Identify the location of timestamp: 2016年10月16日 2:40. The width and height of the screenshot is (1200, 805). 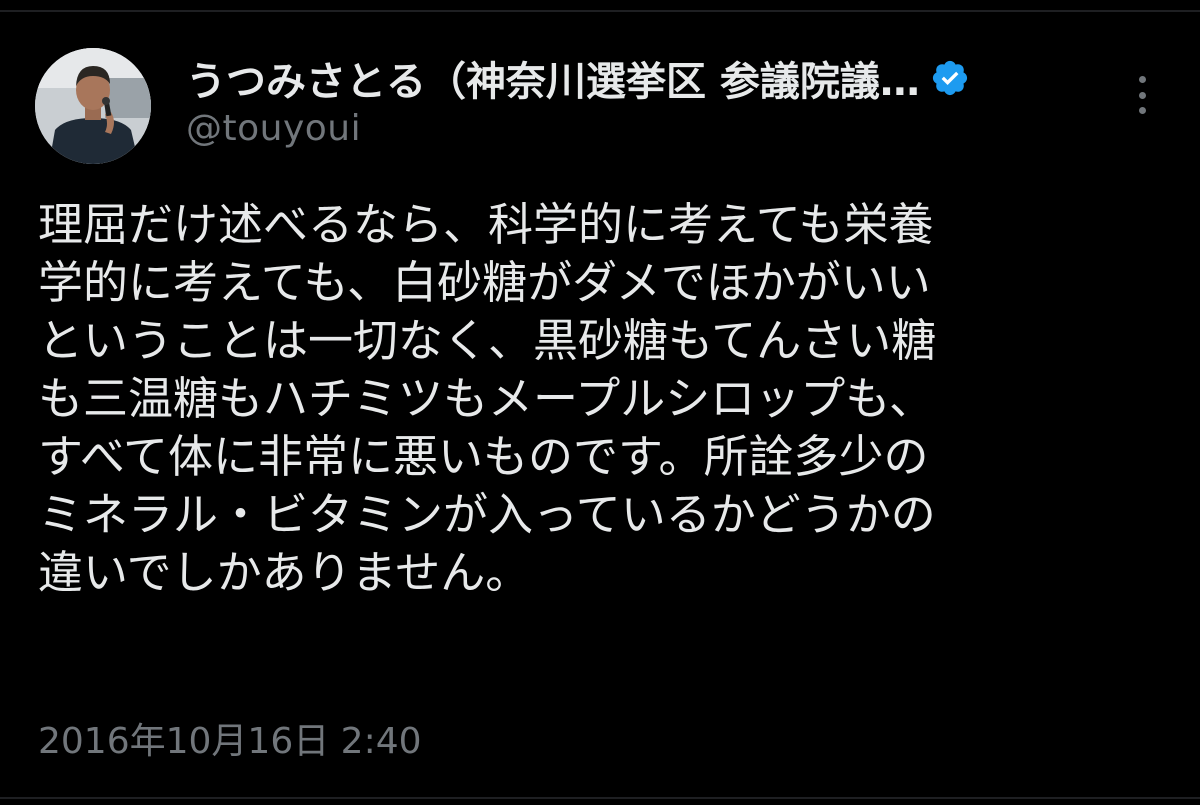
(230, 738).